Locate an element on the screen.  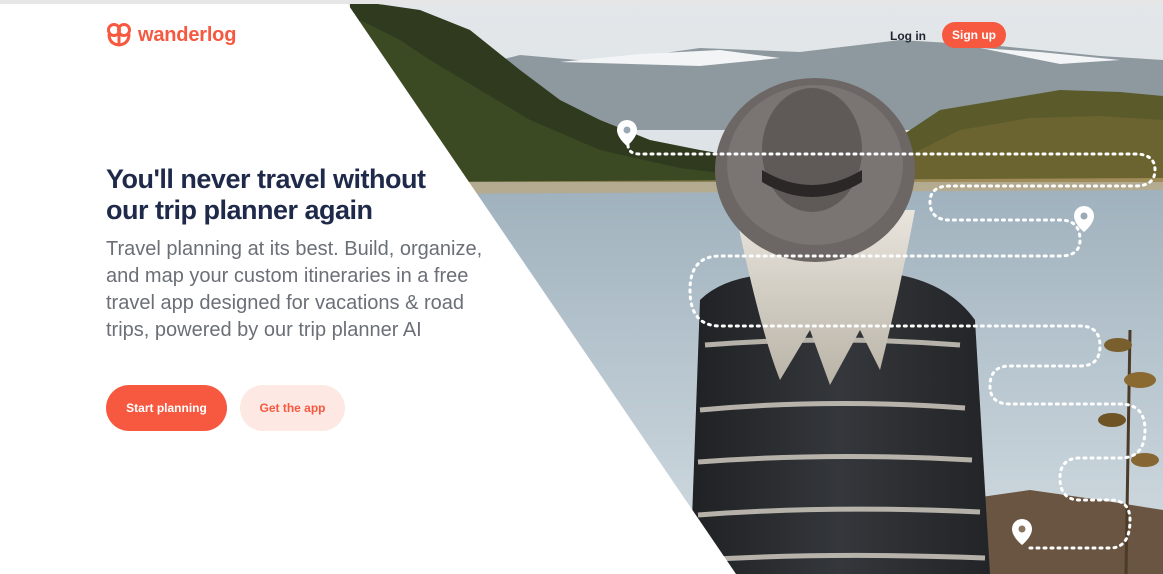
hero-title-line-2: our trip planner again is located at coordinates (239, 210).